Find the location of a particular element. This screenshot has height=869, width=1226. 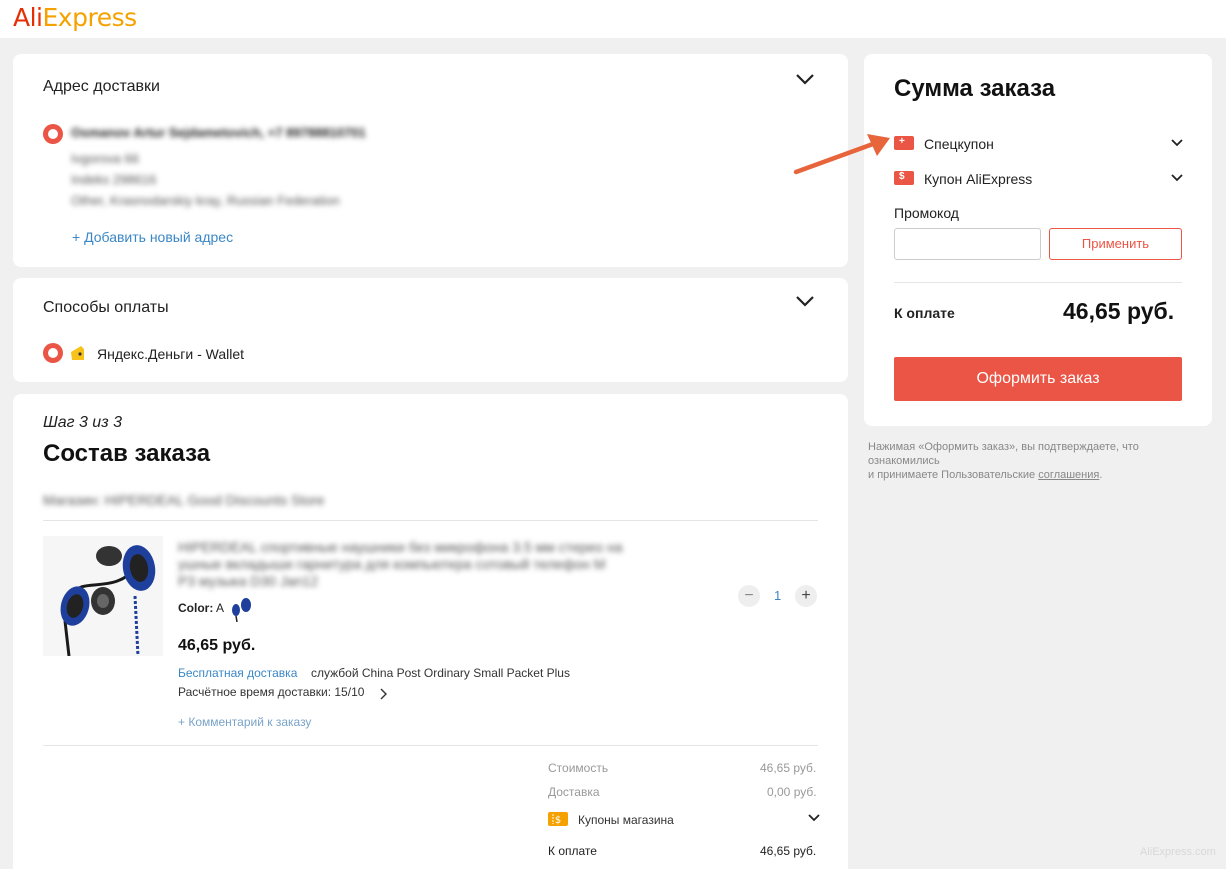

aliexpress-coupon-icon: $ is located at coordinates (904, 178).